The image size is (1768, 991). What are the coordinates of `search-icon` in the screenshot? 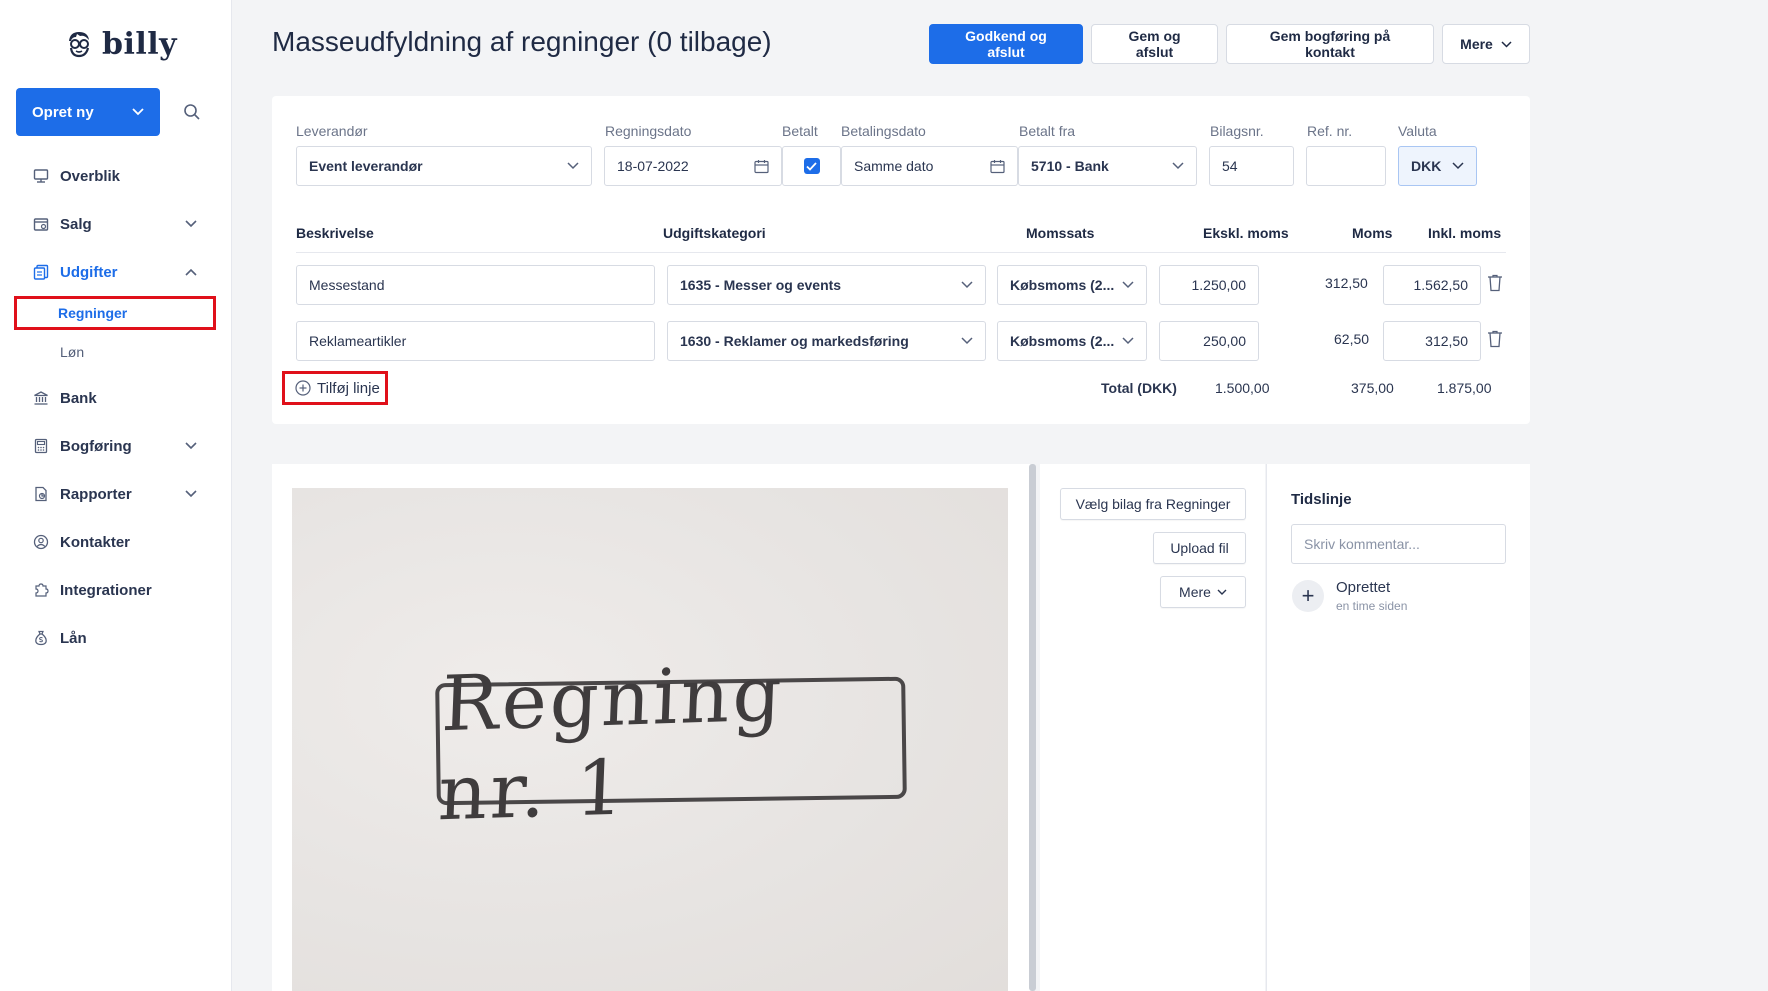 It's located at (192, 112).